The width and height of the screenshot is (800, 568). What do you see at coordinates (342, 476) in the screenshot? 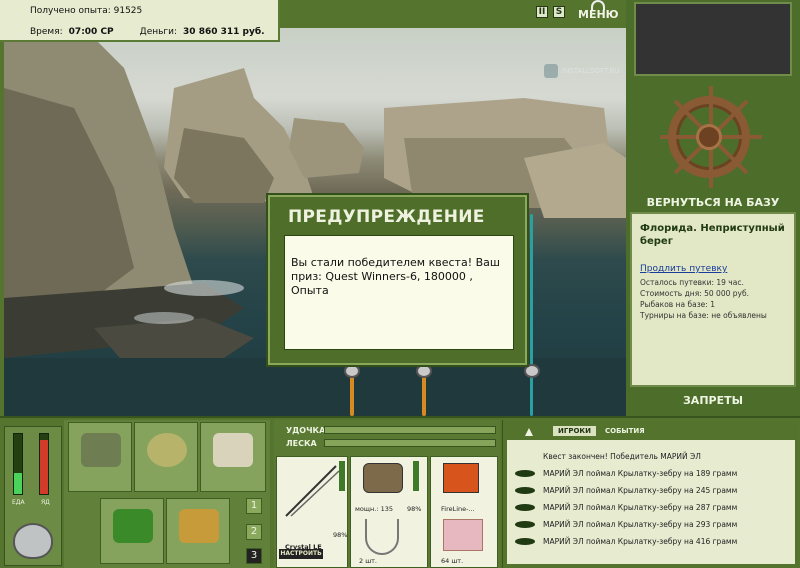
I see `rod-durability-bar` at bounding box center [342, 476].